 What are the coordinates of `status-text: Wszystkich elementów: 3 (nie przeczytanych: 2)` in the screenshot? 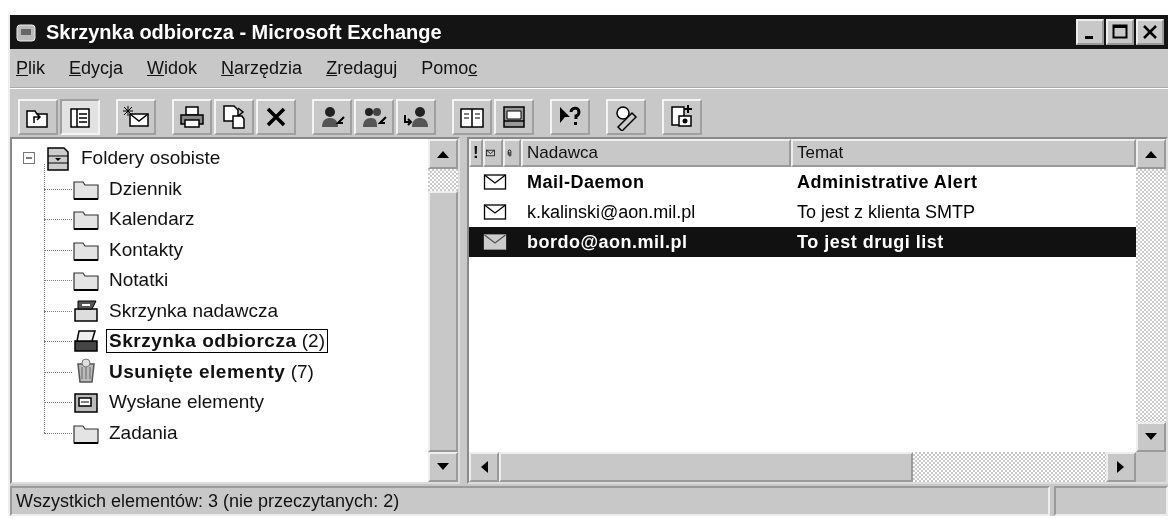 It's located at (530, 501).